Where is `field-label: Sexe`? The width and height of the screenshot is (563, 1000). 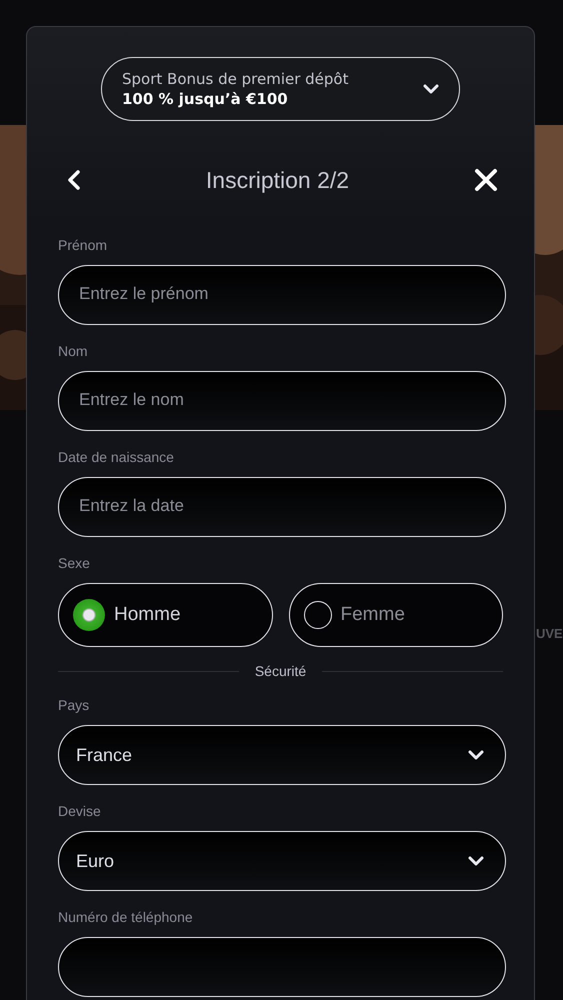
field-label: Sexe is located at coordinates (74, 563).